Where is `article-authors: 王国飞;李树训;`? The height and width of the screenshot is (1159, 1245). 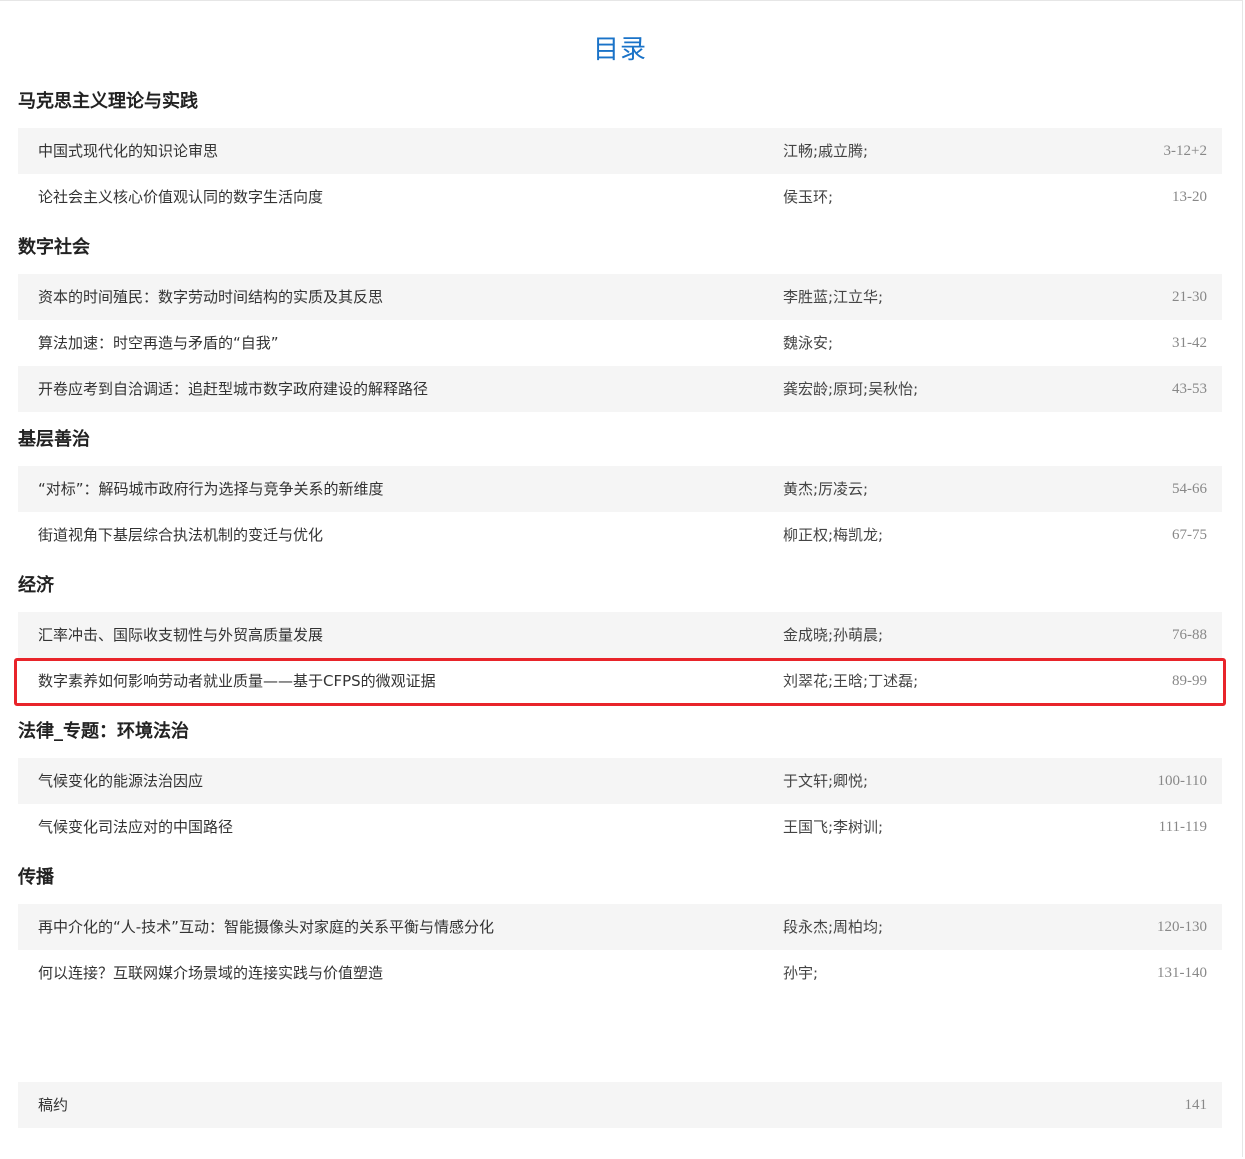
article-authors: 王国飞;李树训; is located at coordinates (833, 827).